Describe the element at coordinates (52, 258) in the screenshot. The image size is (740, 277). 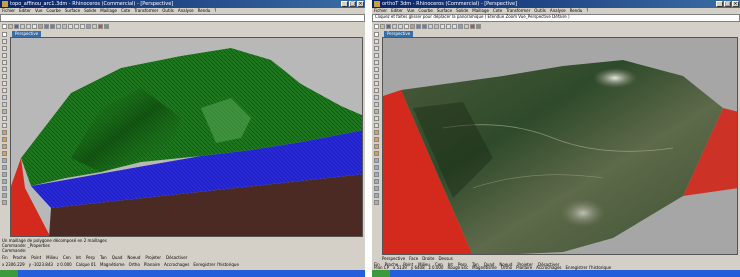
I see `osnap-mid: Milieu` at that location.